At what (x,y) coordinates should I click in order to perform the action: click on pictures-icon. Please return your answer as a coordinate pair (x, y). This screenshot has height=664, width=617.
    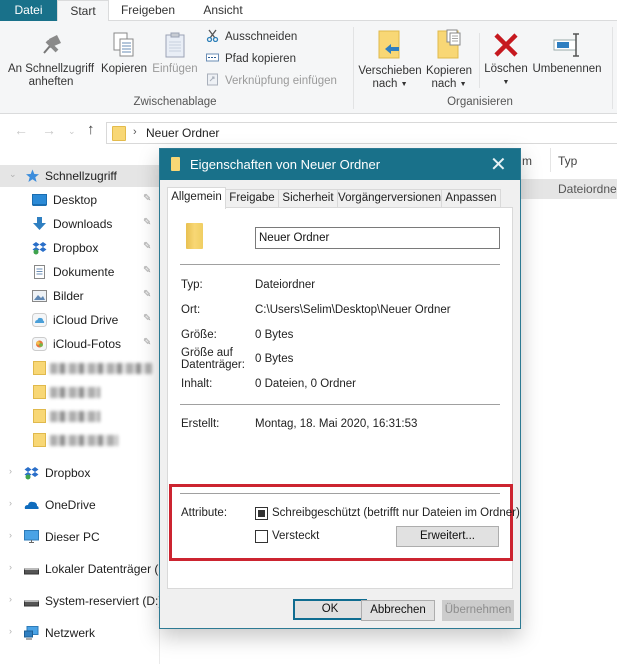
    Looking at the image, I should click on (39, 296).